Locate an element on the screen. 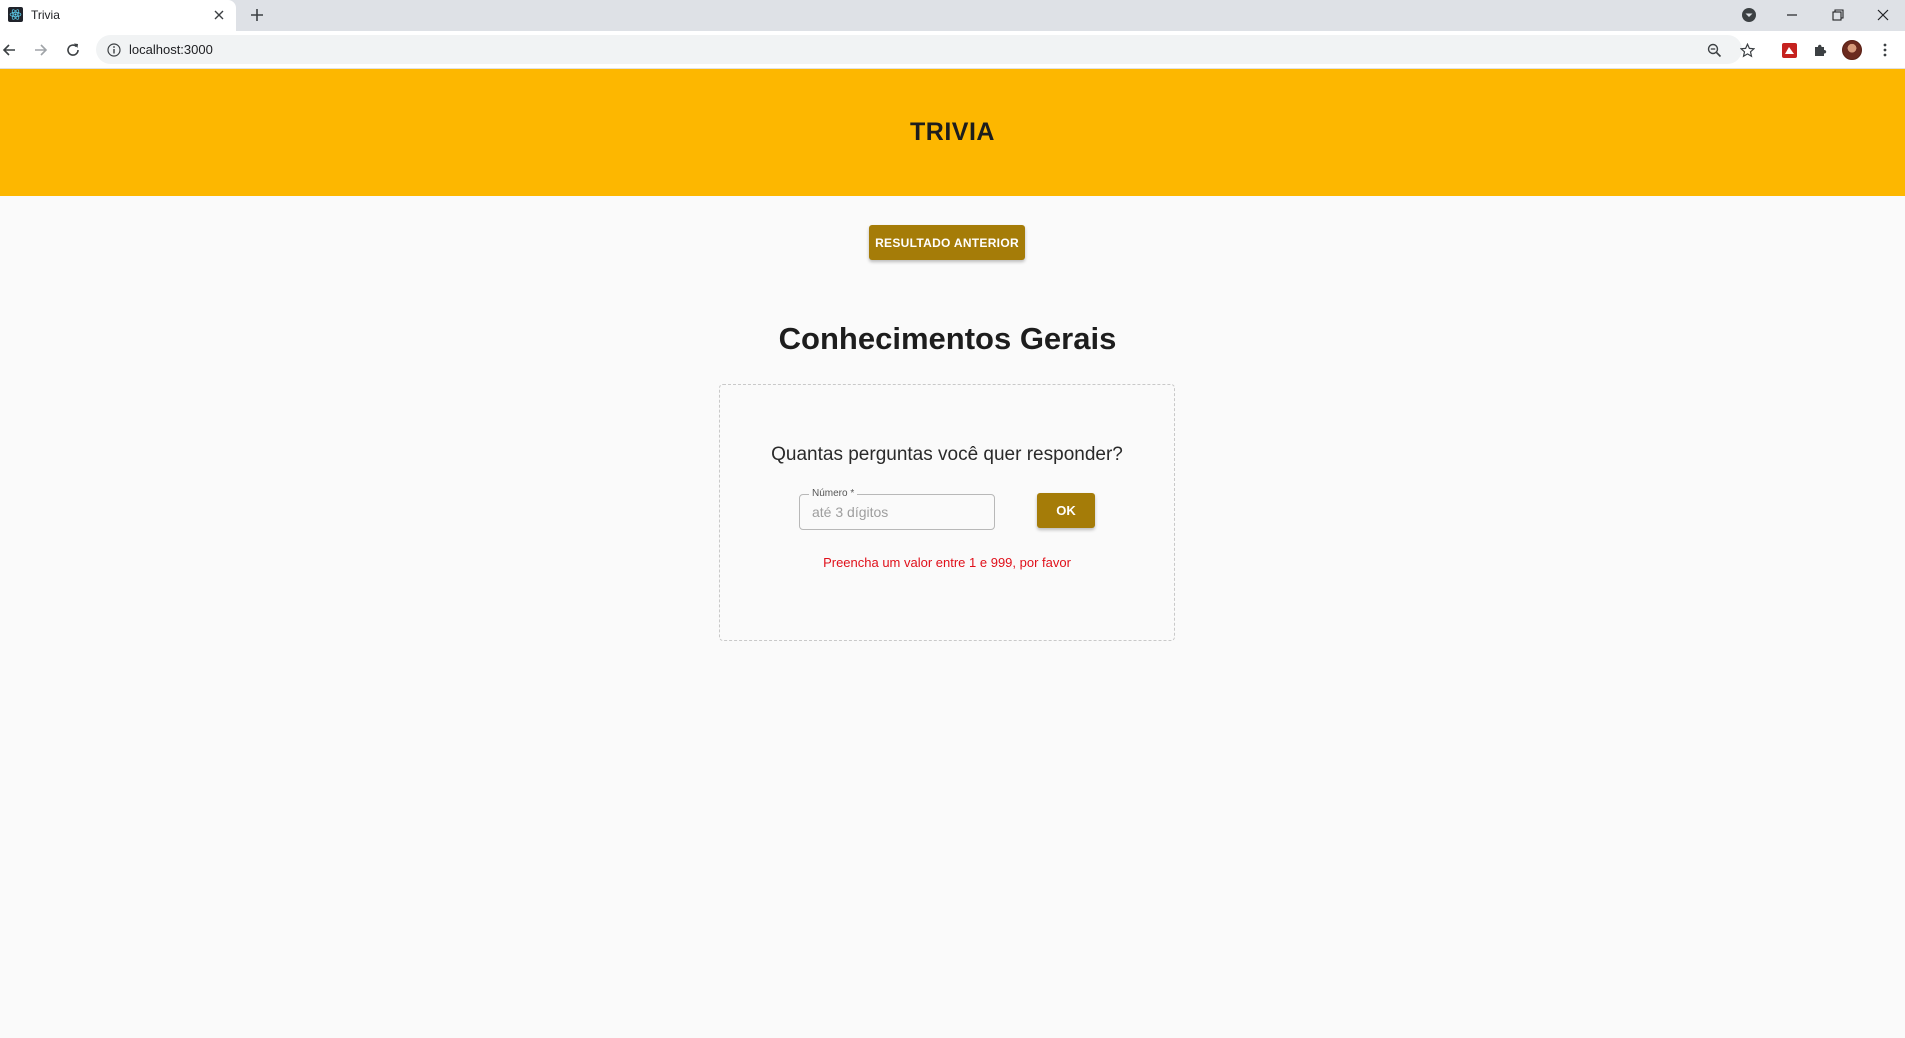  tab-title: Trivia is located at coordinates (45, 15).